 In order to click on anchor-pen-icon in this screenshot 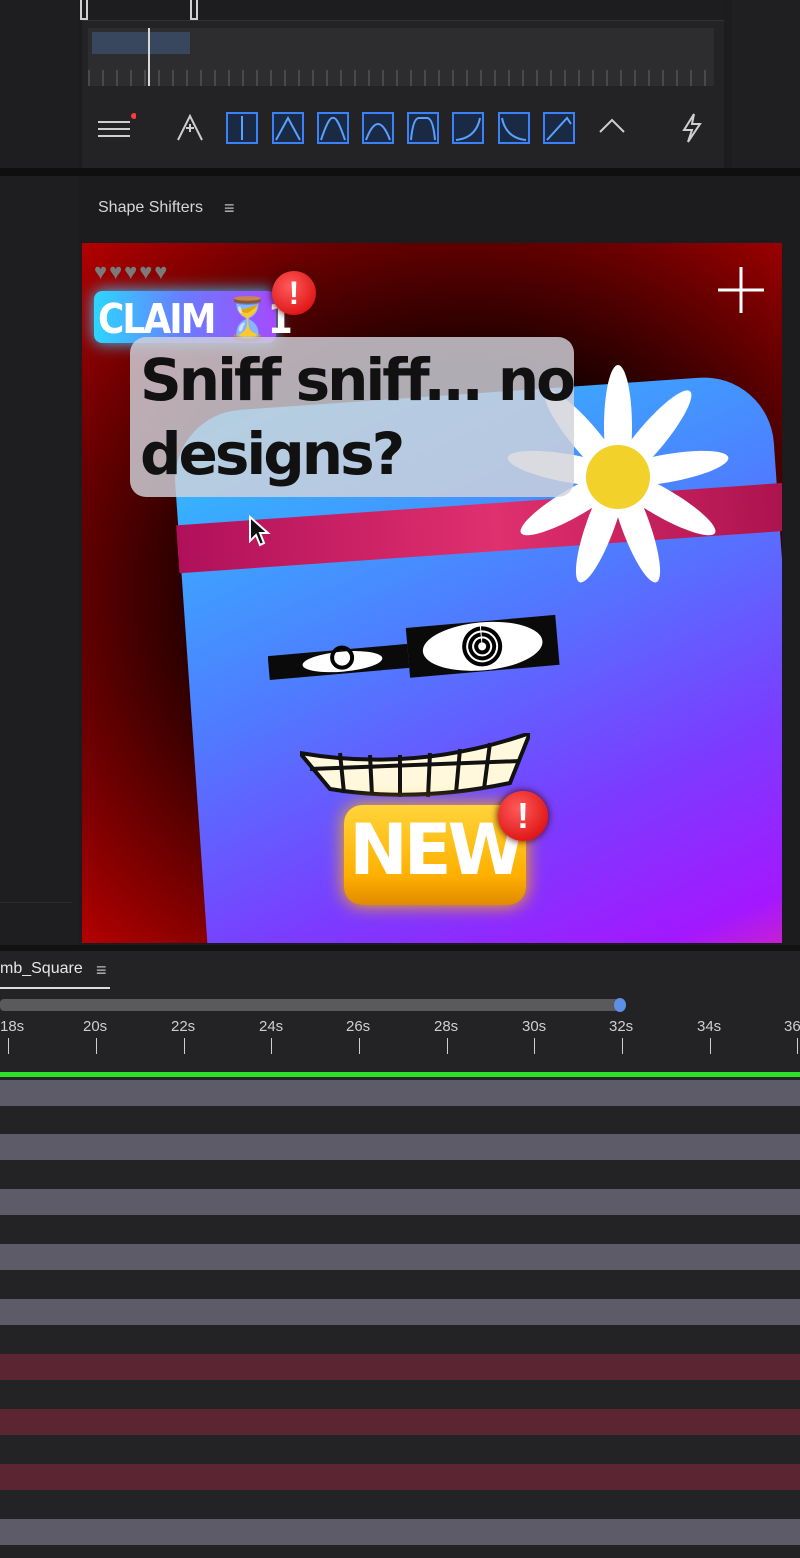, I will do `click(190, 128)`.